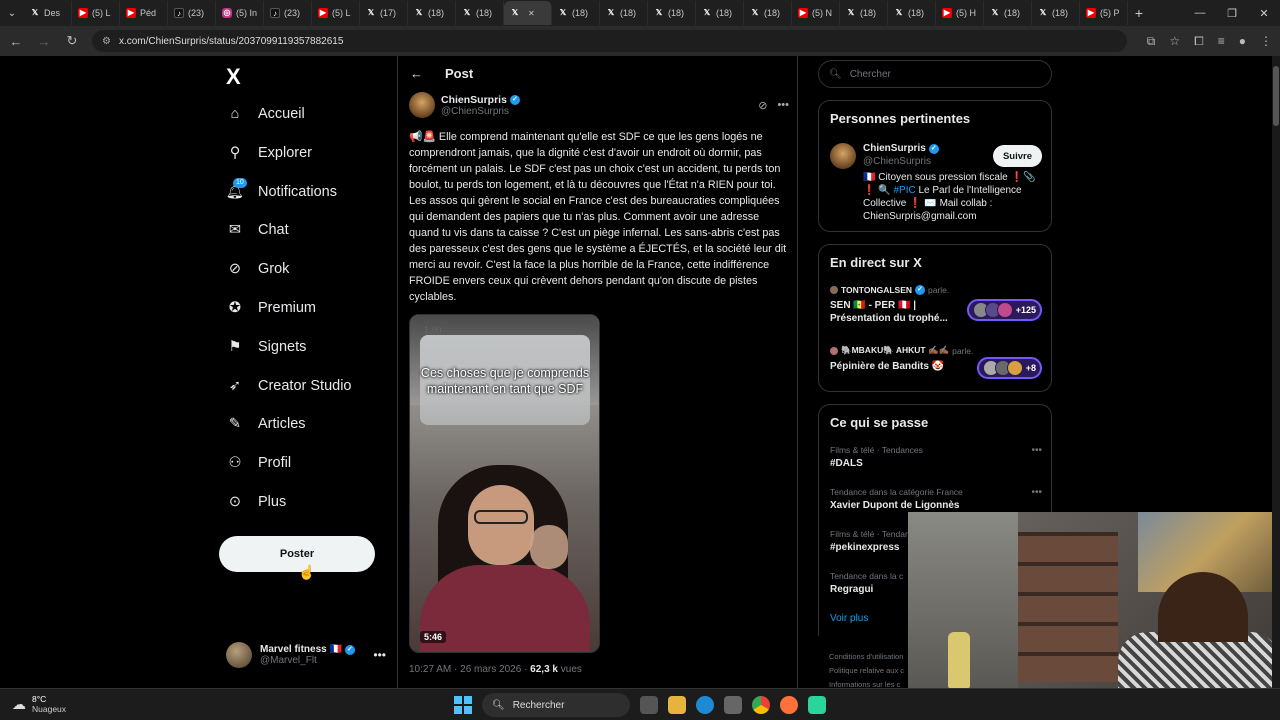  What do you see at coordinates (1104, 13) in the screenshot?
I see `browser-tab: ▶ (5) P` at bounding box center [1104, 13].